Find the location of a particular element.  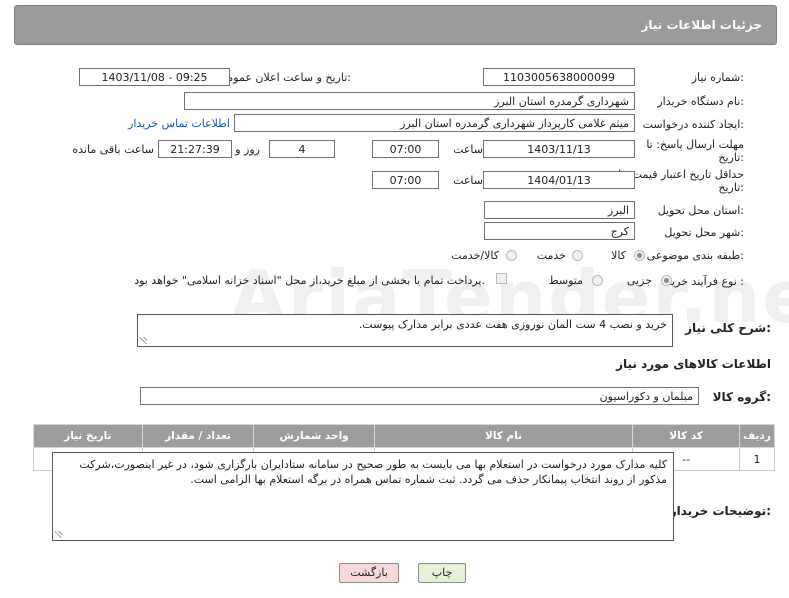

category-option-goods: کالا is located at coordinates (618, 255).